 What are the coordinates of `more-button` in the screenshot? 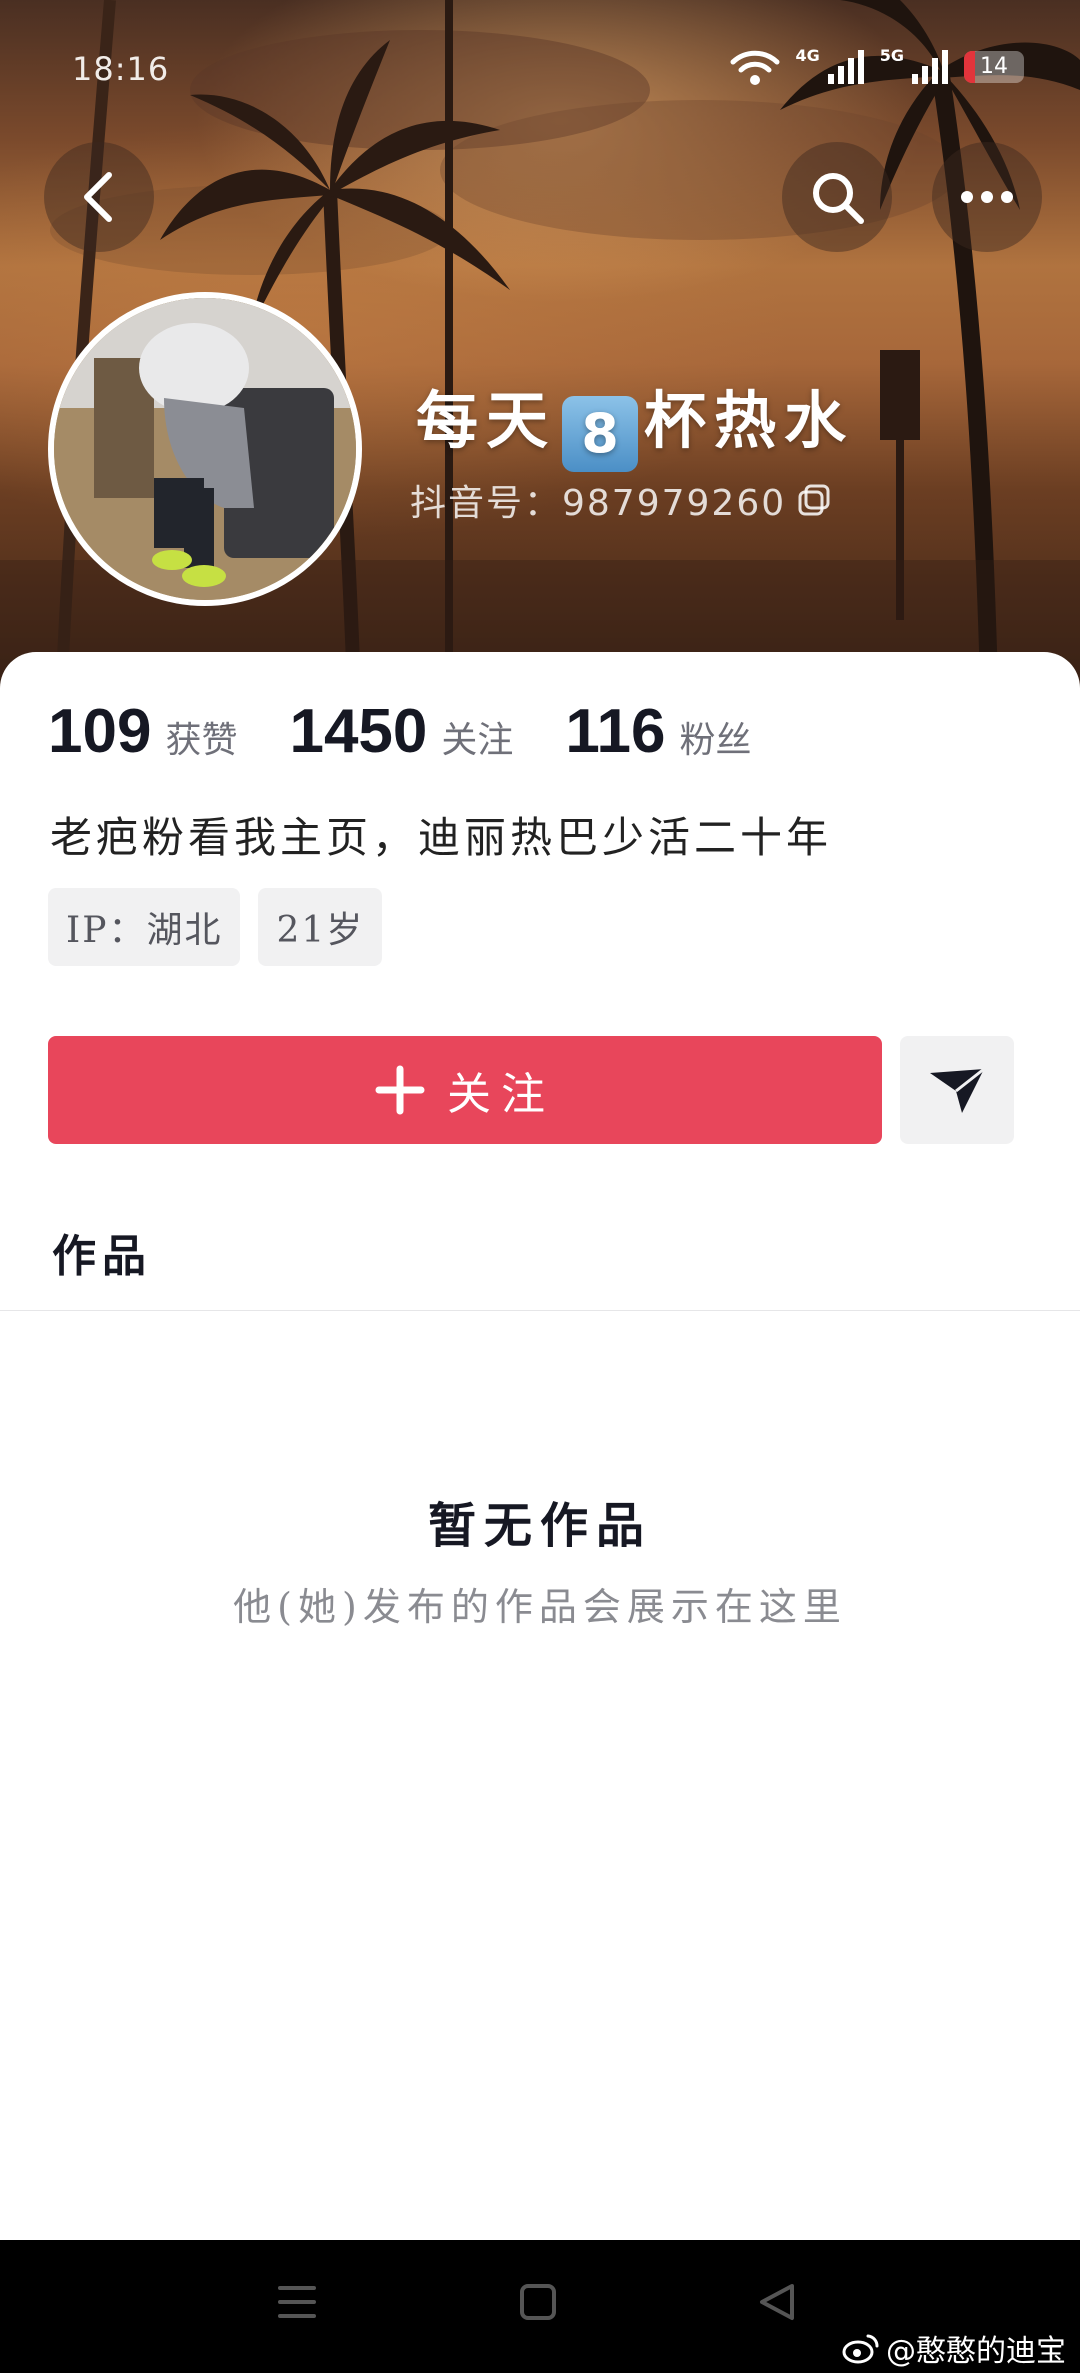 It's located at (987, 197).